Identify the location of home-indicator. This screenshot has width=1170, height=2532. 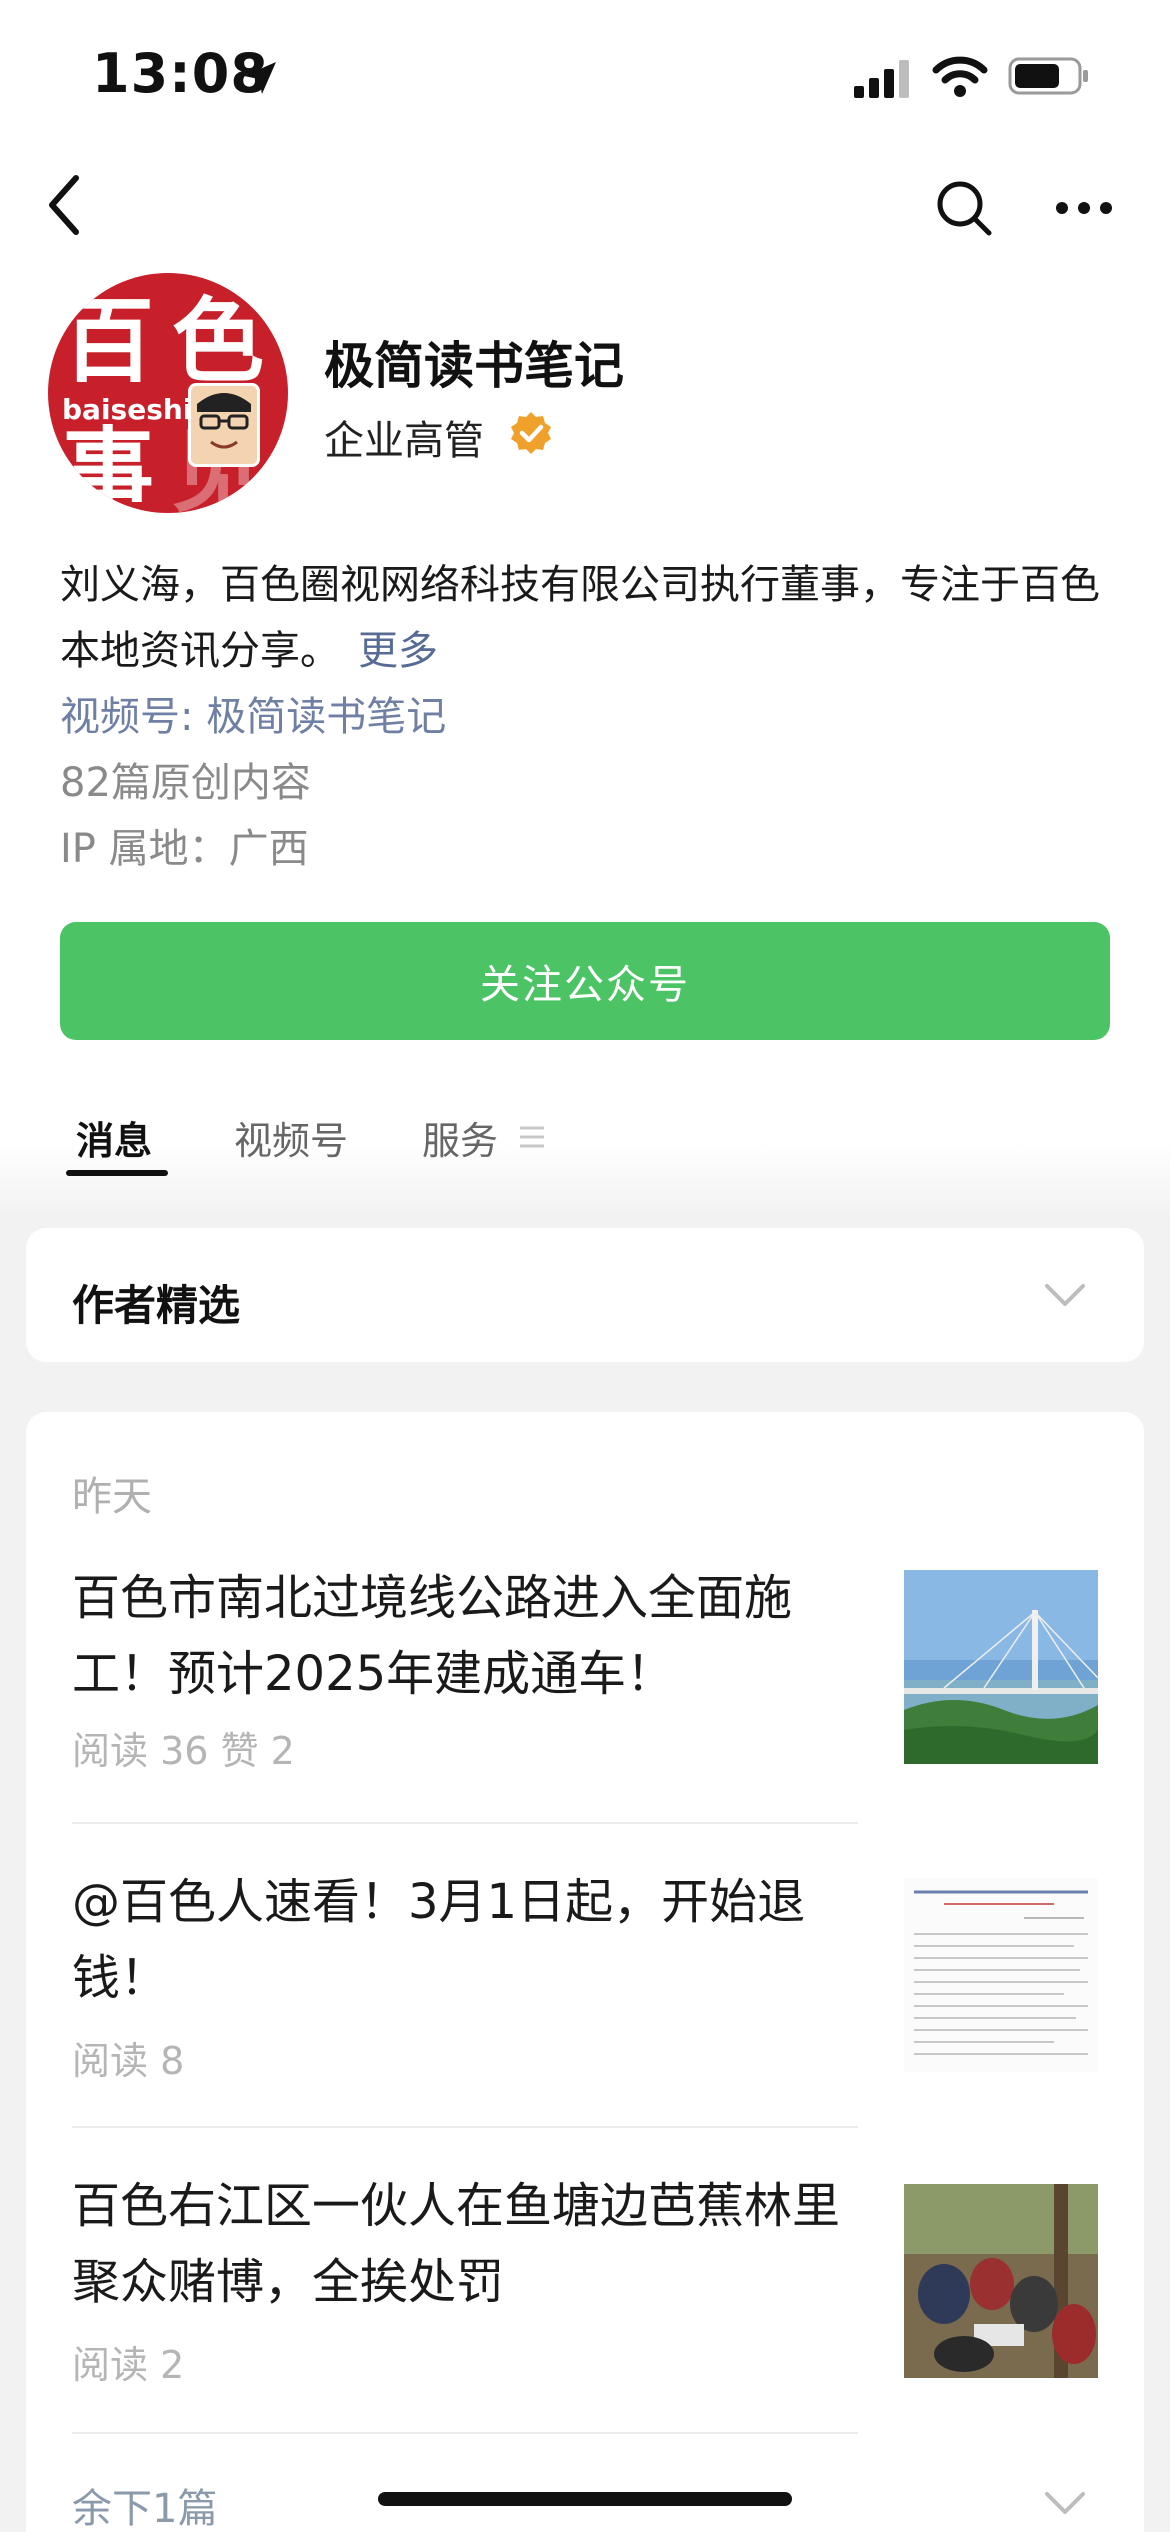
(585, 2499).